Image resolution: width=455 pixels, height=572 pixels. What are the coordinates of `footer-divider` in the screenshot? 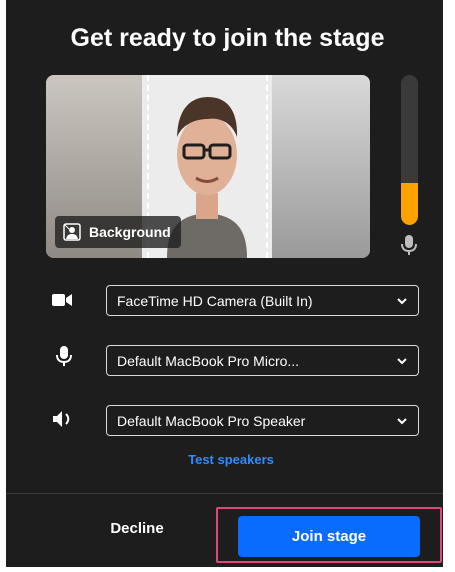 It's located at (224, 493).